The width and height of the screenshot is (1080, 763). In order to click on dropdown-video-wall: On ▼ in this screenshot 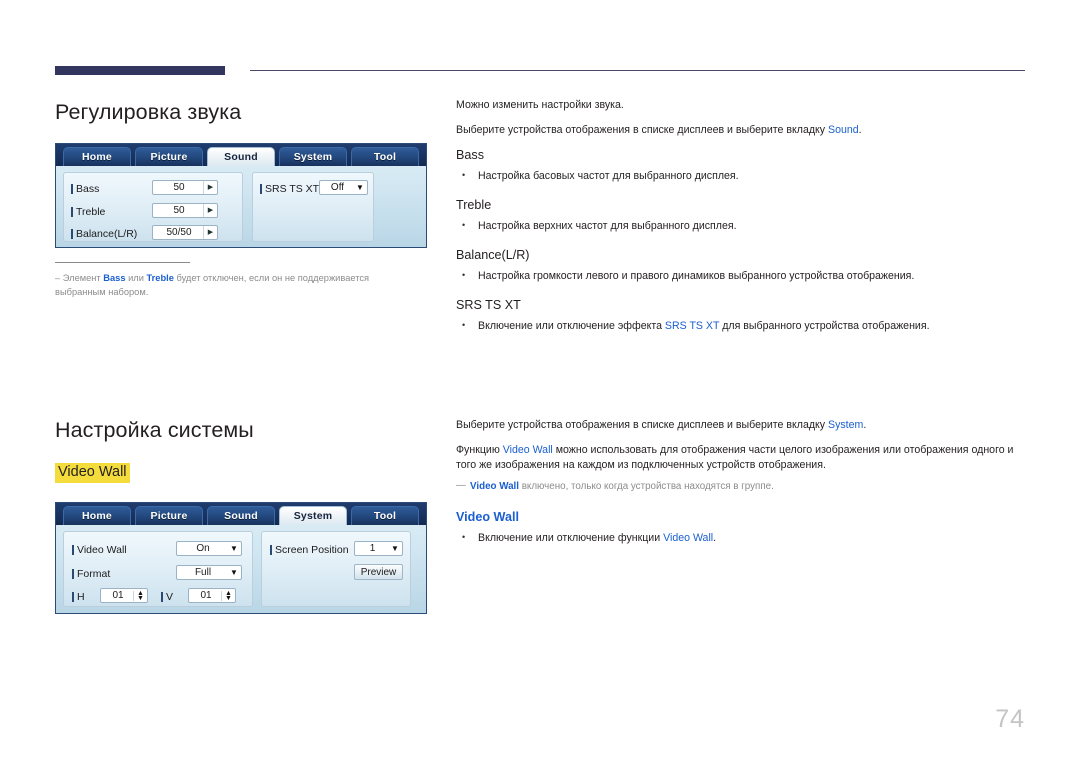, I will do `click(209, 548)`.